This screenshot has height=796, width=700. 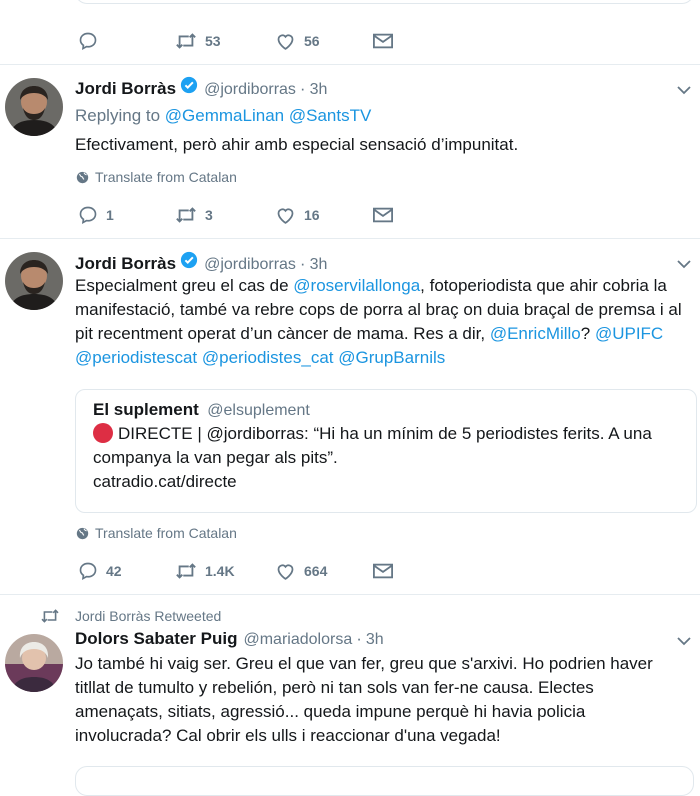 I want to click on retweet-button: 53, so click(x=198, y=41).